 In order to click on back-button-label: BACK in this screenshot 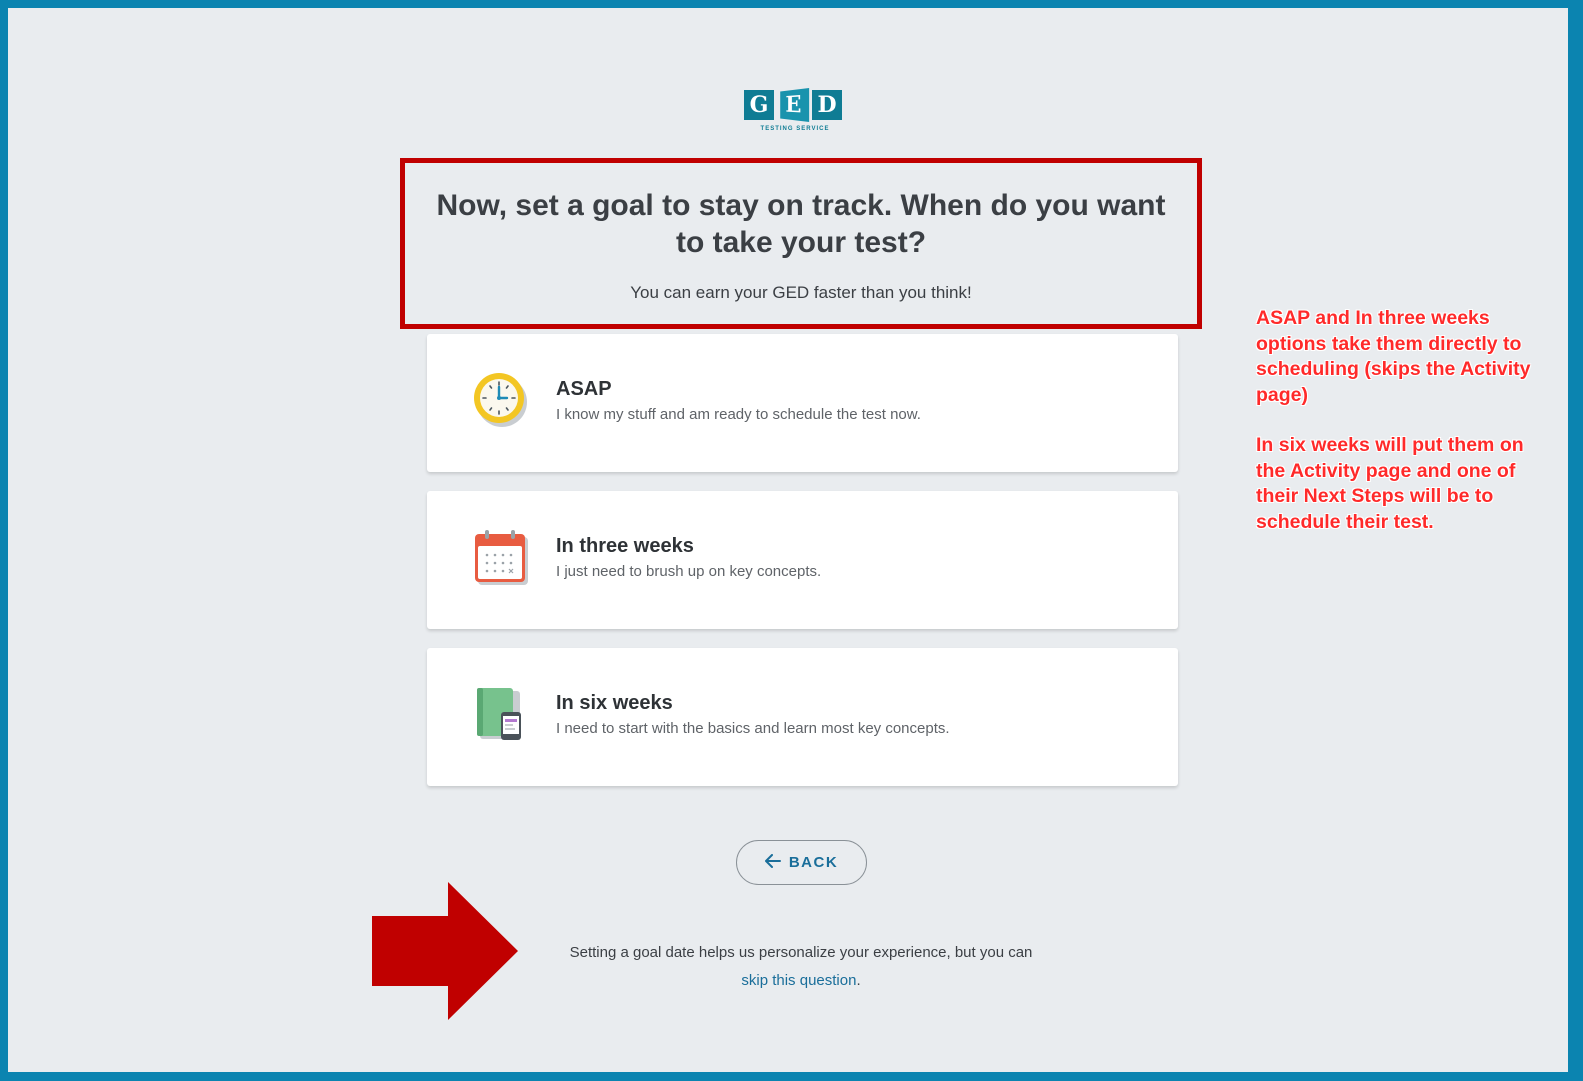, I will do `click(813, 862)`.